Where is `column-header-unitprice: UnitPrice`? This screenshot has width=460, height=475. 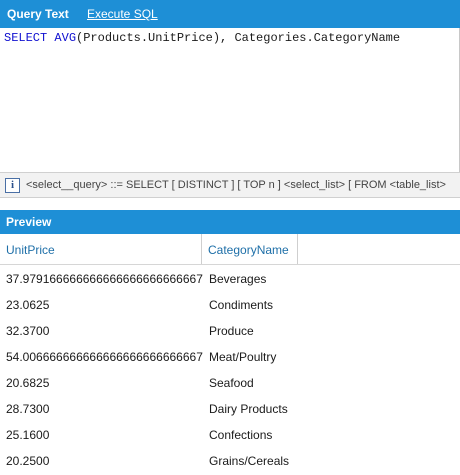
column-header-unitprice: UnitPrice is located at coordinates (101, 249).